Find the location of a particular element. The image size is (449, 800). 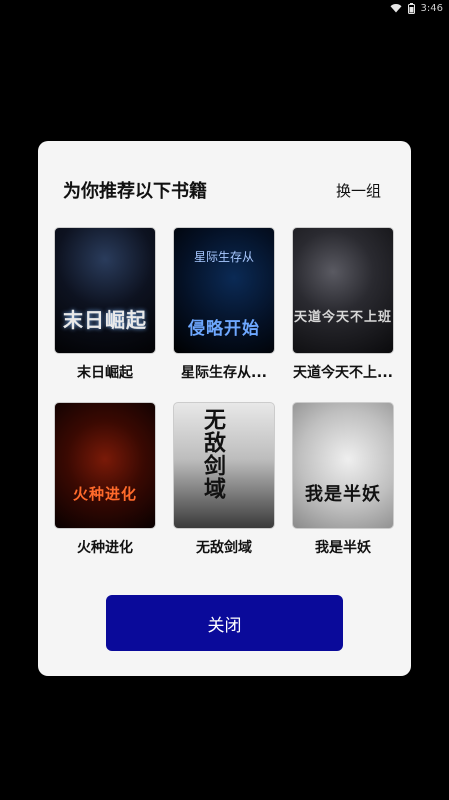

status-bar: 3:46 is located at coordinates (224, 8).